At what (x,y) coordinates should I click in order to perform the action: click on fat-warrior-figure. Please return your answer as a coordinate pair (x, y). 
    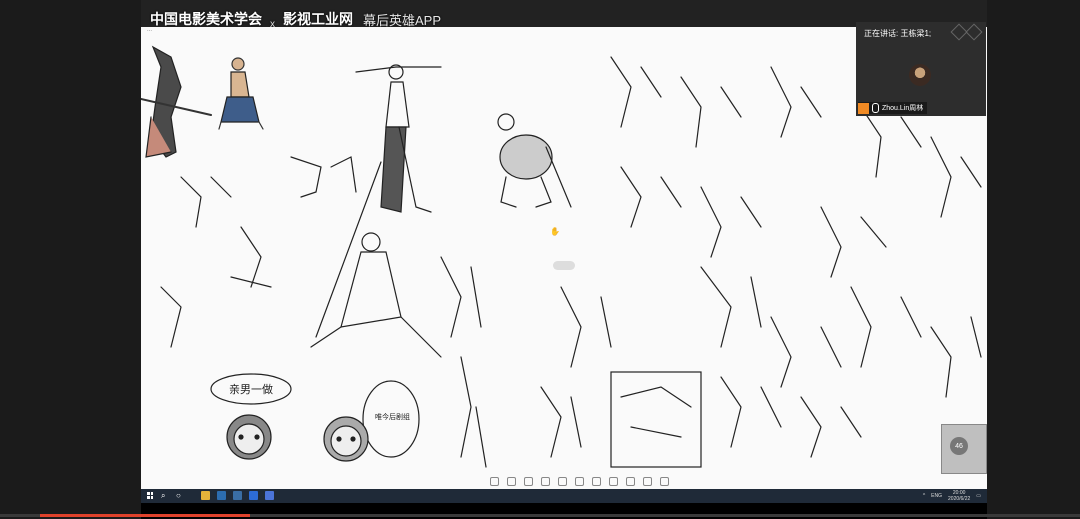
    Looking at the image, I should click on (534, 160).